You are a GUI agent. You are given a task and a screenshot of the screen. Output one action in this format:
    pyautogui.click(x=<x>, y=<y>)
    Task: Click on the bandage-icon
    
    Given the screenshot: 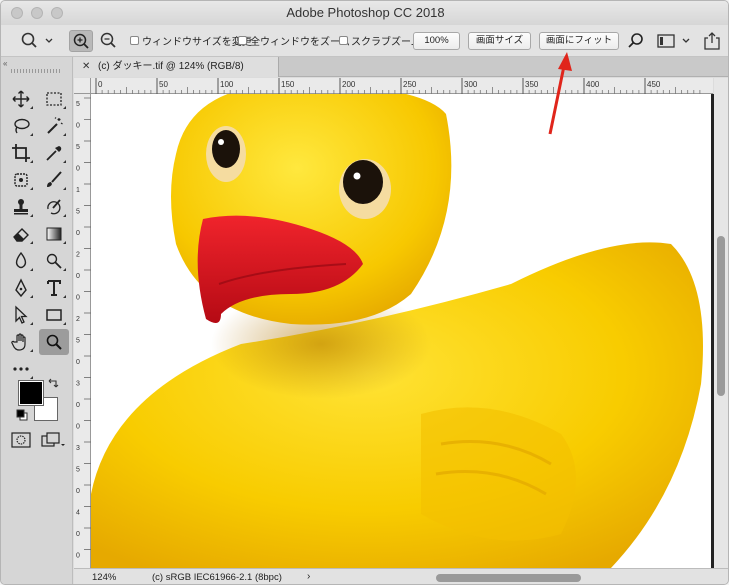 What is the action you would take?
    pyautogui.click(x=21, y=180)
    